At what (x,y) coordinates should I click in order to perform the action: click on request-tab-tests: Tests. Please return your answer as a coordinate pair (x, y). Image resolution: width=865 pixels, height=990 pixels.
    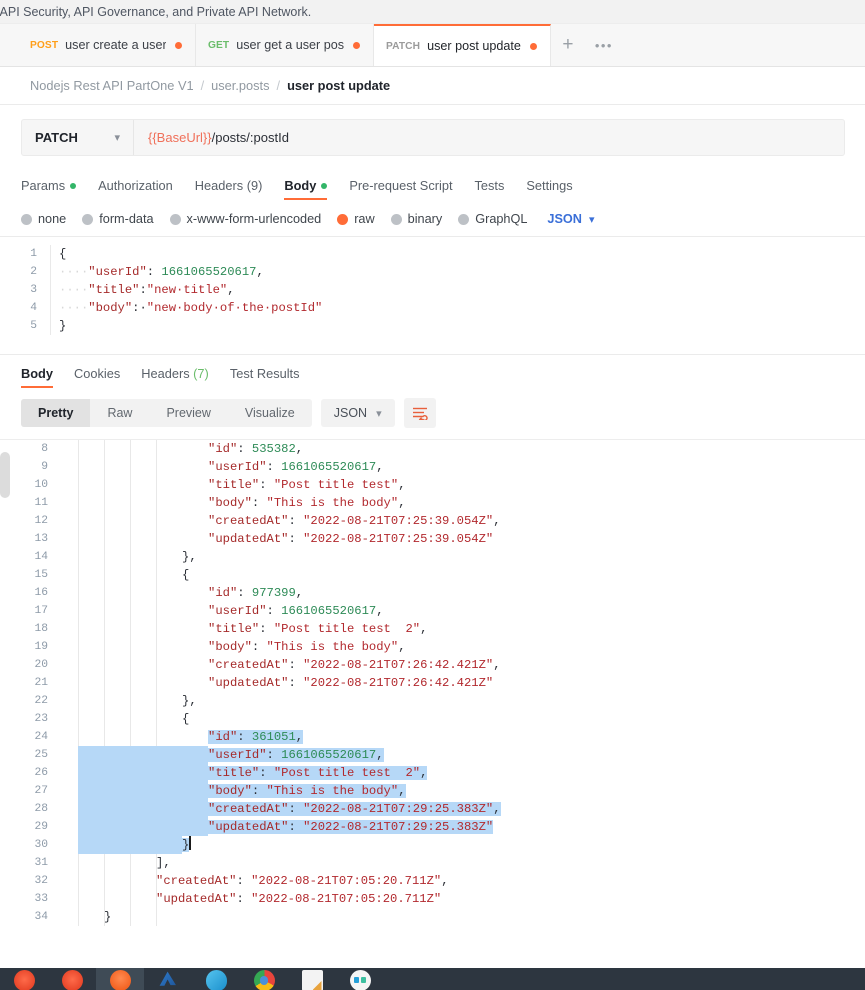
    Looking at the image, I should click on (490, 189).